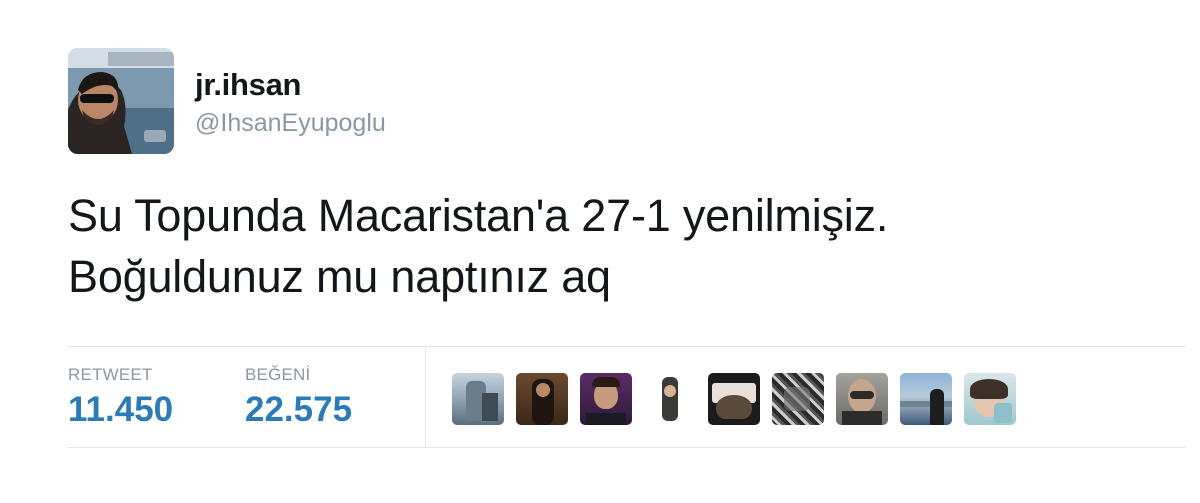 The height and width of the screenshot is (503, 1200). I want to click on tweet-header: jr.ihsan @IhsanEyupoglu, so click(227, 101).